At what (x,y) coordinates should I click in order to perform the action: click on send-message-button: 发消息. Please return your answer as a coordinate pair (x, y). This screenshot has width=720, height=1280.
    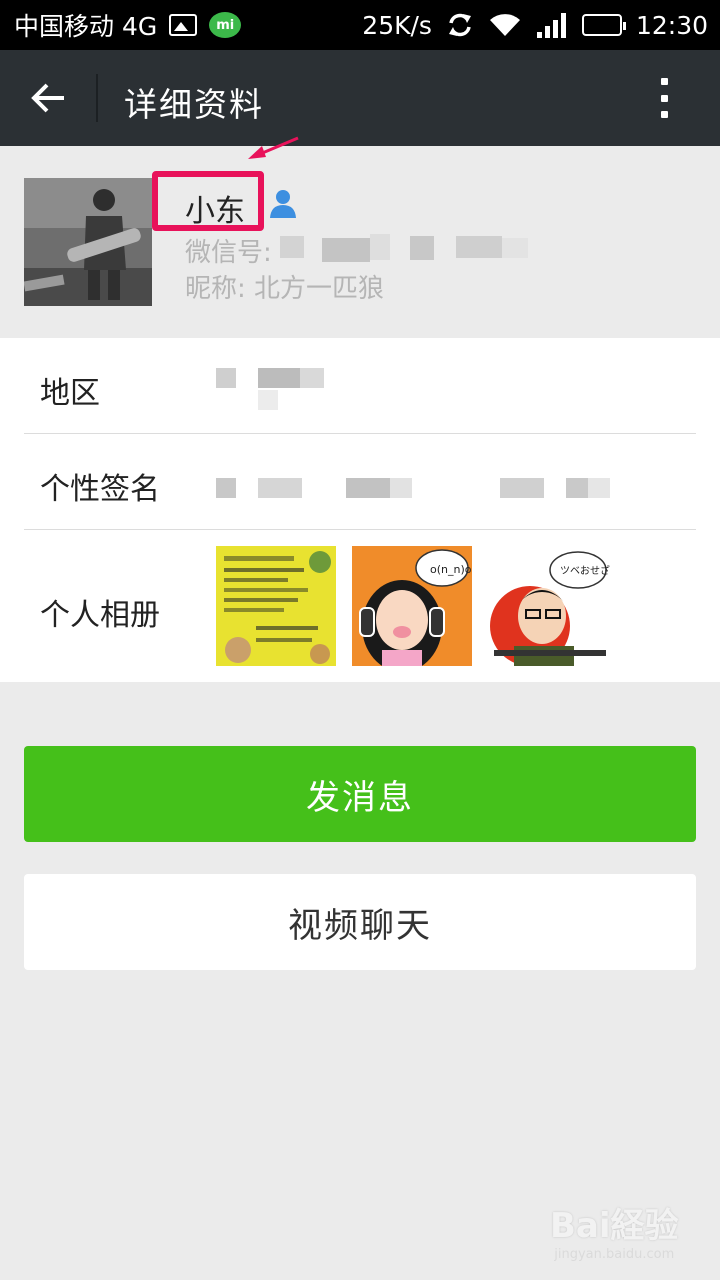
    Looking at the image, I should click on (360, 794).